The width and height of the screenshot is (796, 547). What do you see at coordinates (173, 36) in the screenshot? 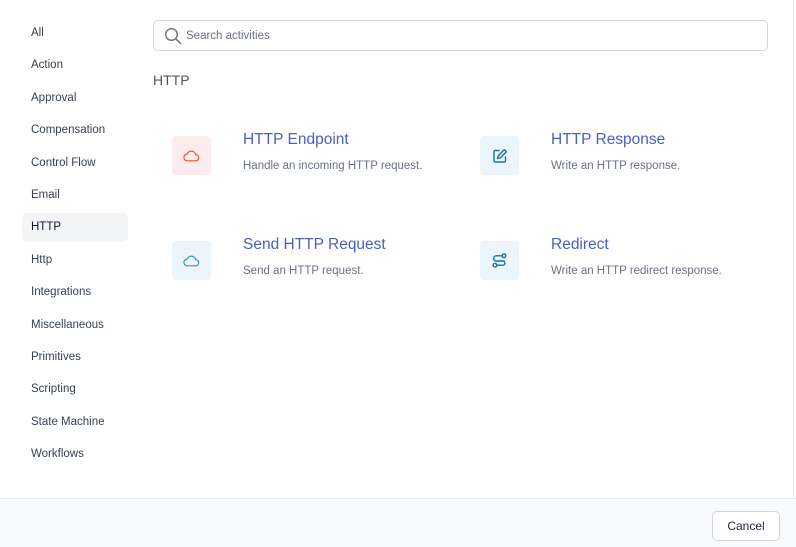
I see `search-icon` at bounding box center [173, 36].